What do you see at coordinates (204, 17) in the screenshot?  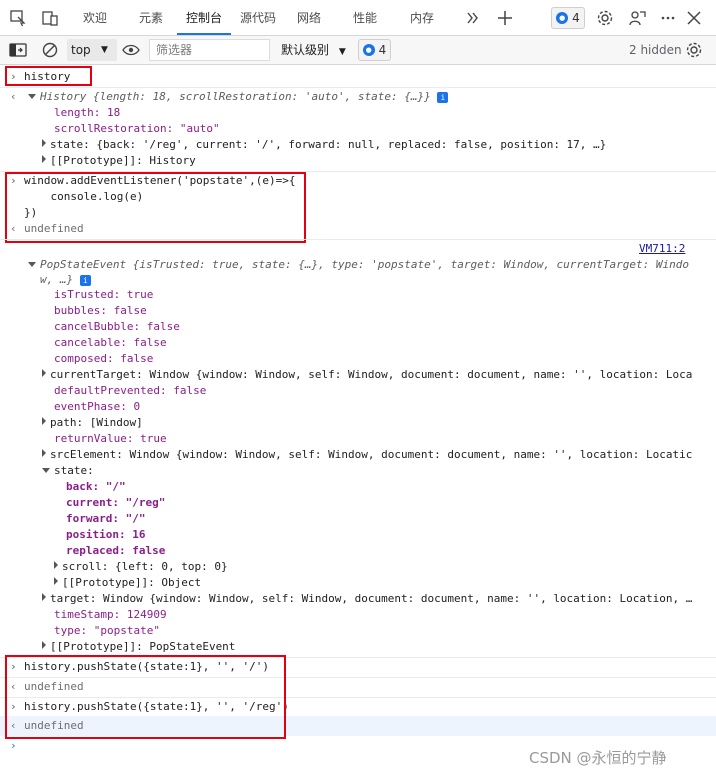 I see `tab-console: 控制台` at bounding box center [204, 17].